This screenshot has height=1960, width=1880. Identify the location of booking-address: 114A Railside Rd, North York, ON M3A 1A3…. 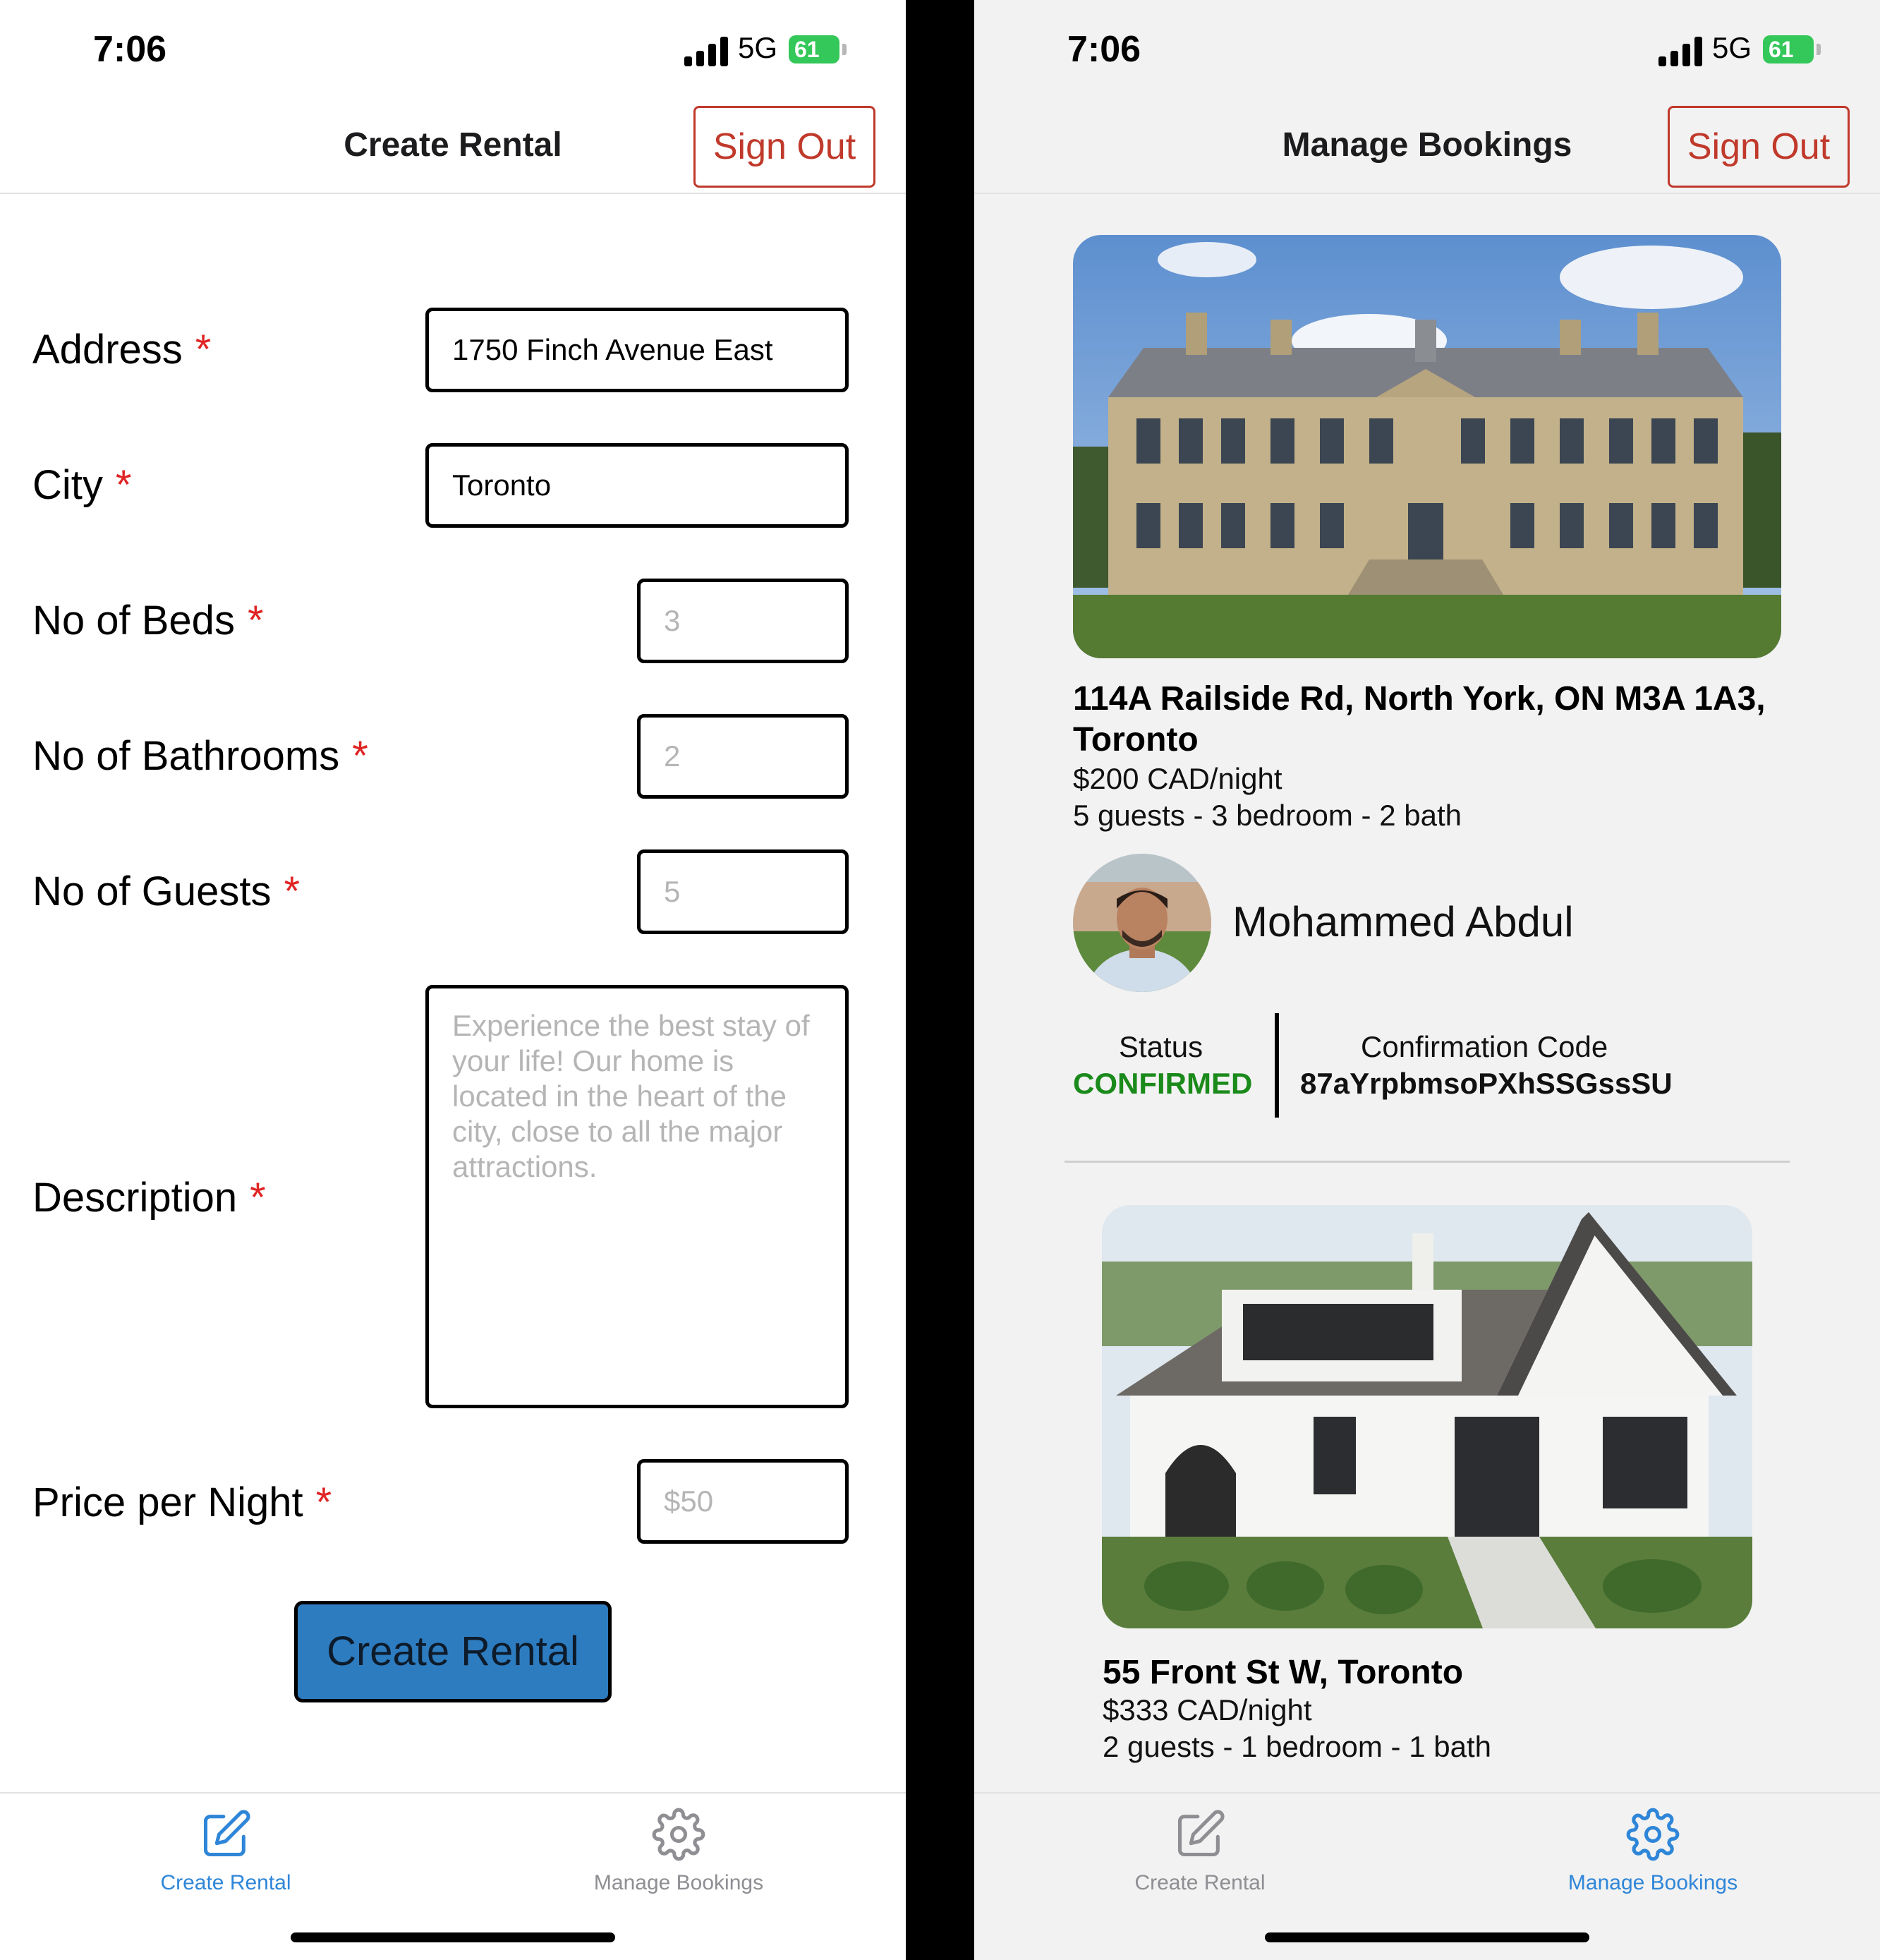
(1420, 719).